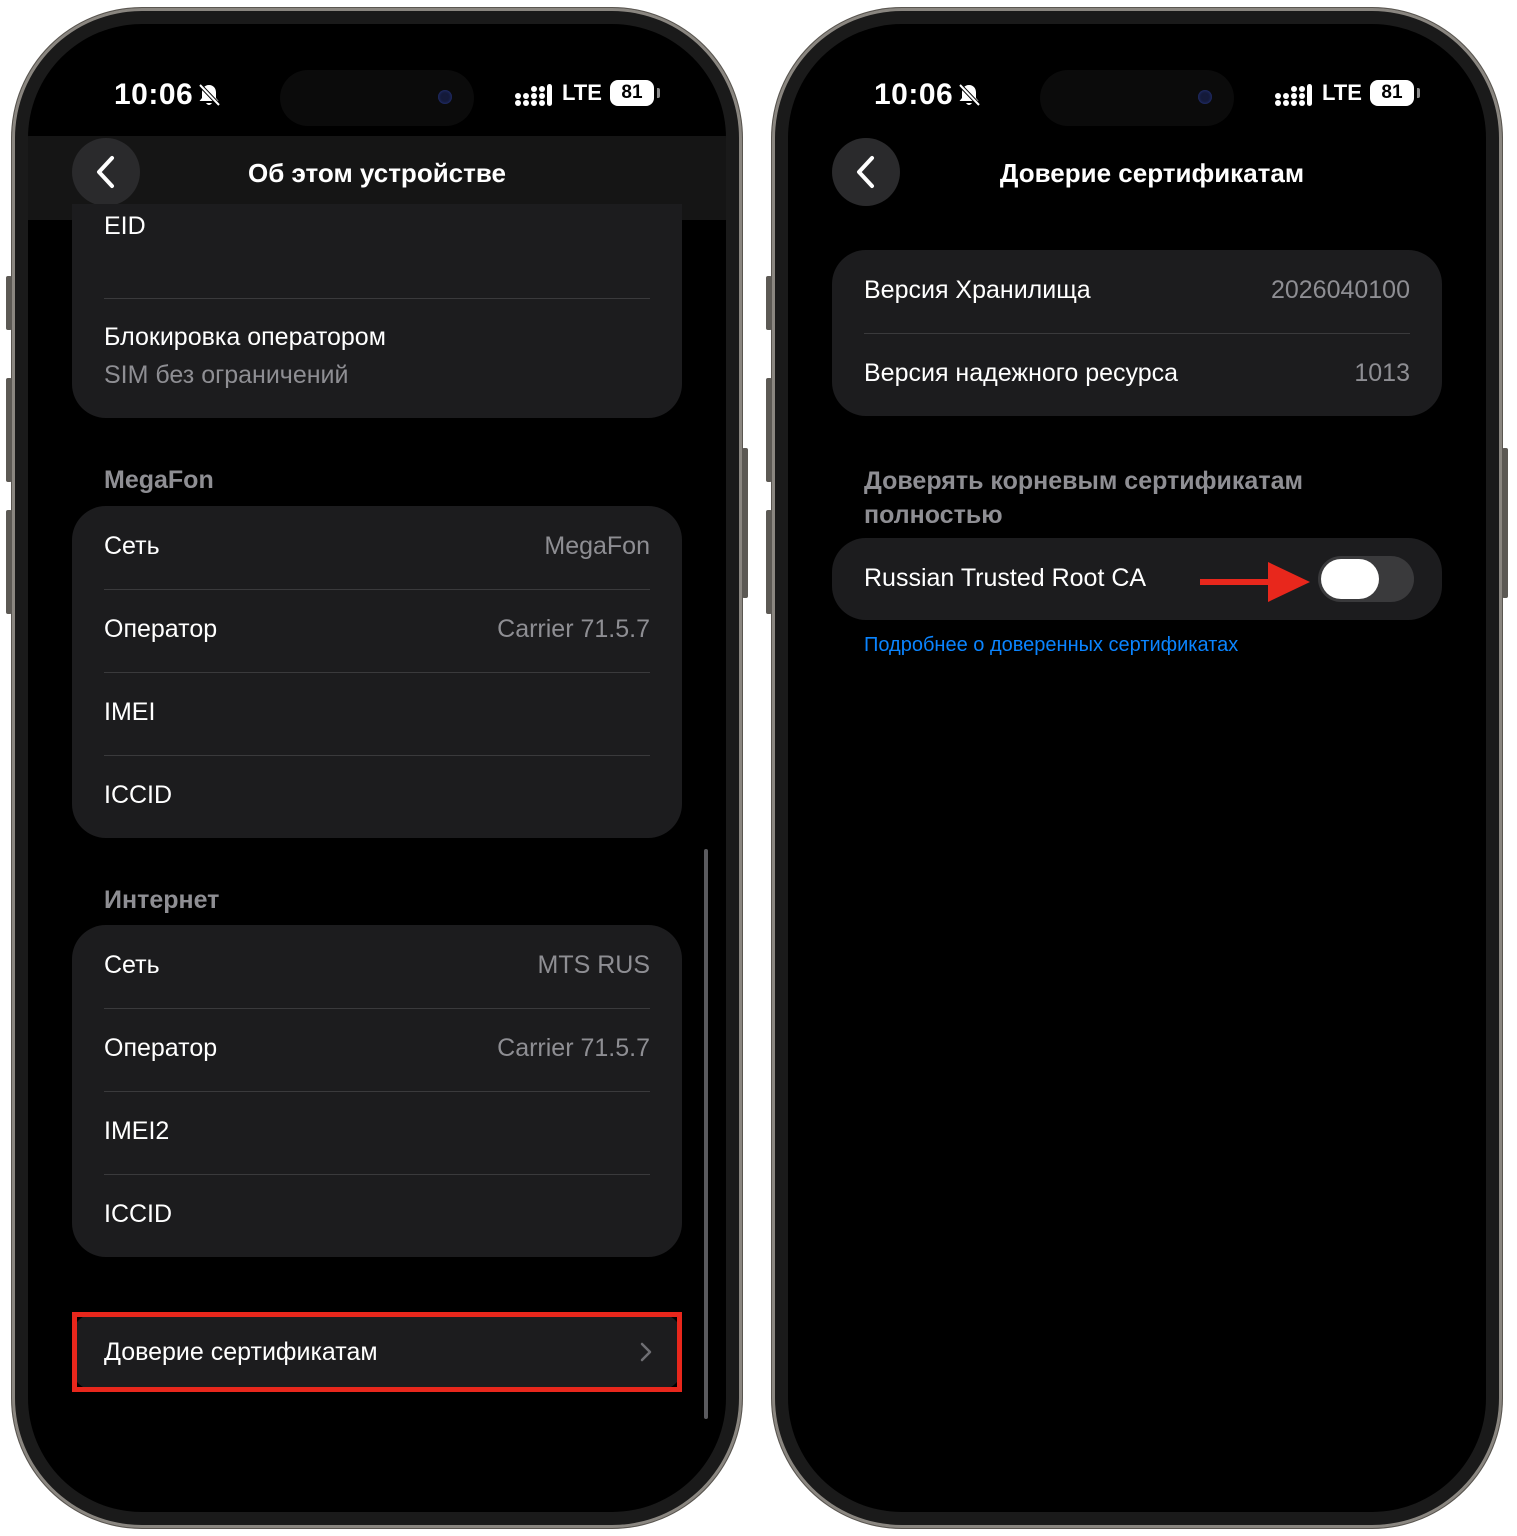 The width and height of the screenshot is (1517, 1536). What do you see at coordinates (1137, 291) in the screenshot?
I see `list-item: Версия Хранилища 2026040100` at bounding box center [1137, 291].